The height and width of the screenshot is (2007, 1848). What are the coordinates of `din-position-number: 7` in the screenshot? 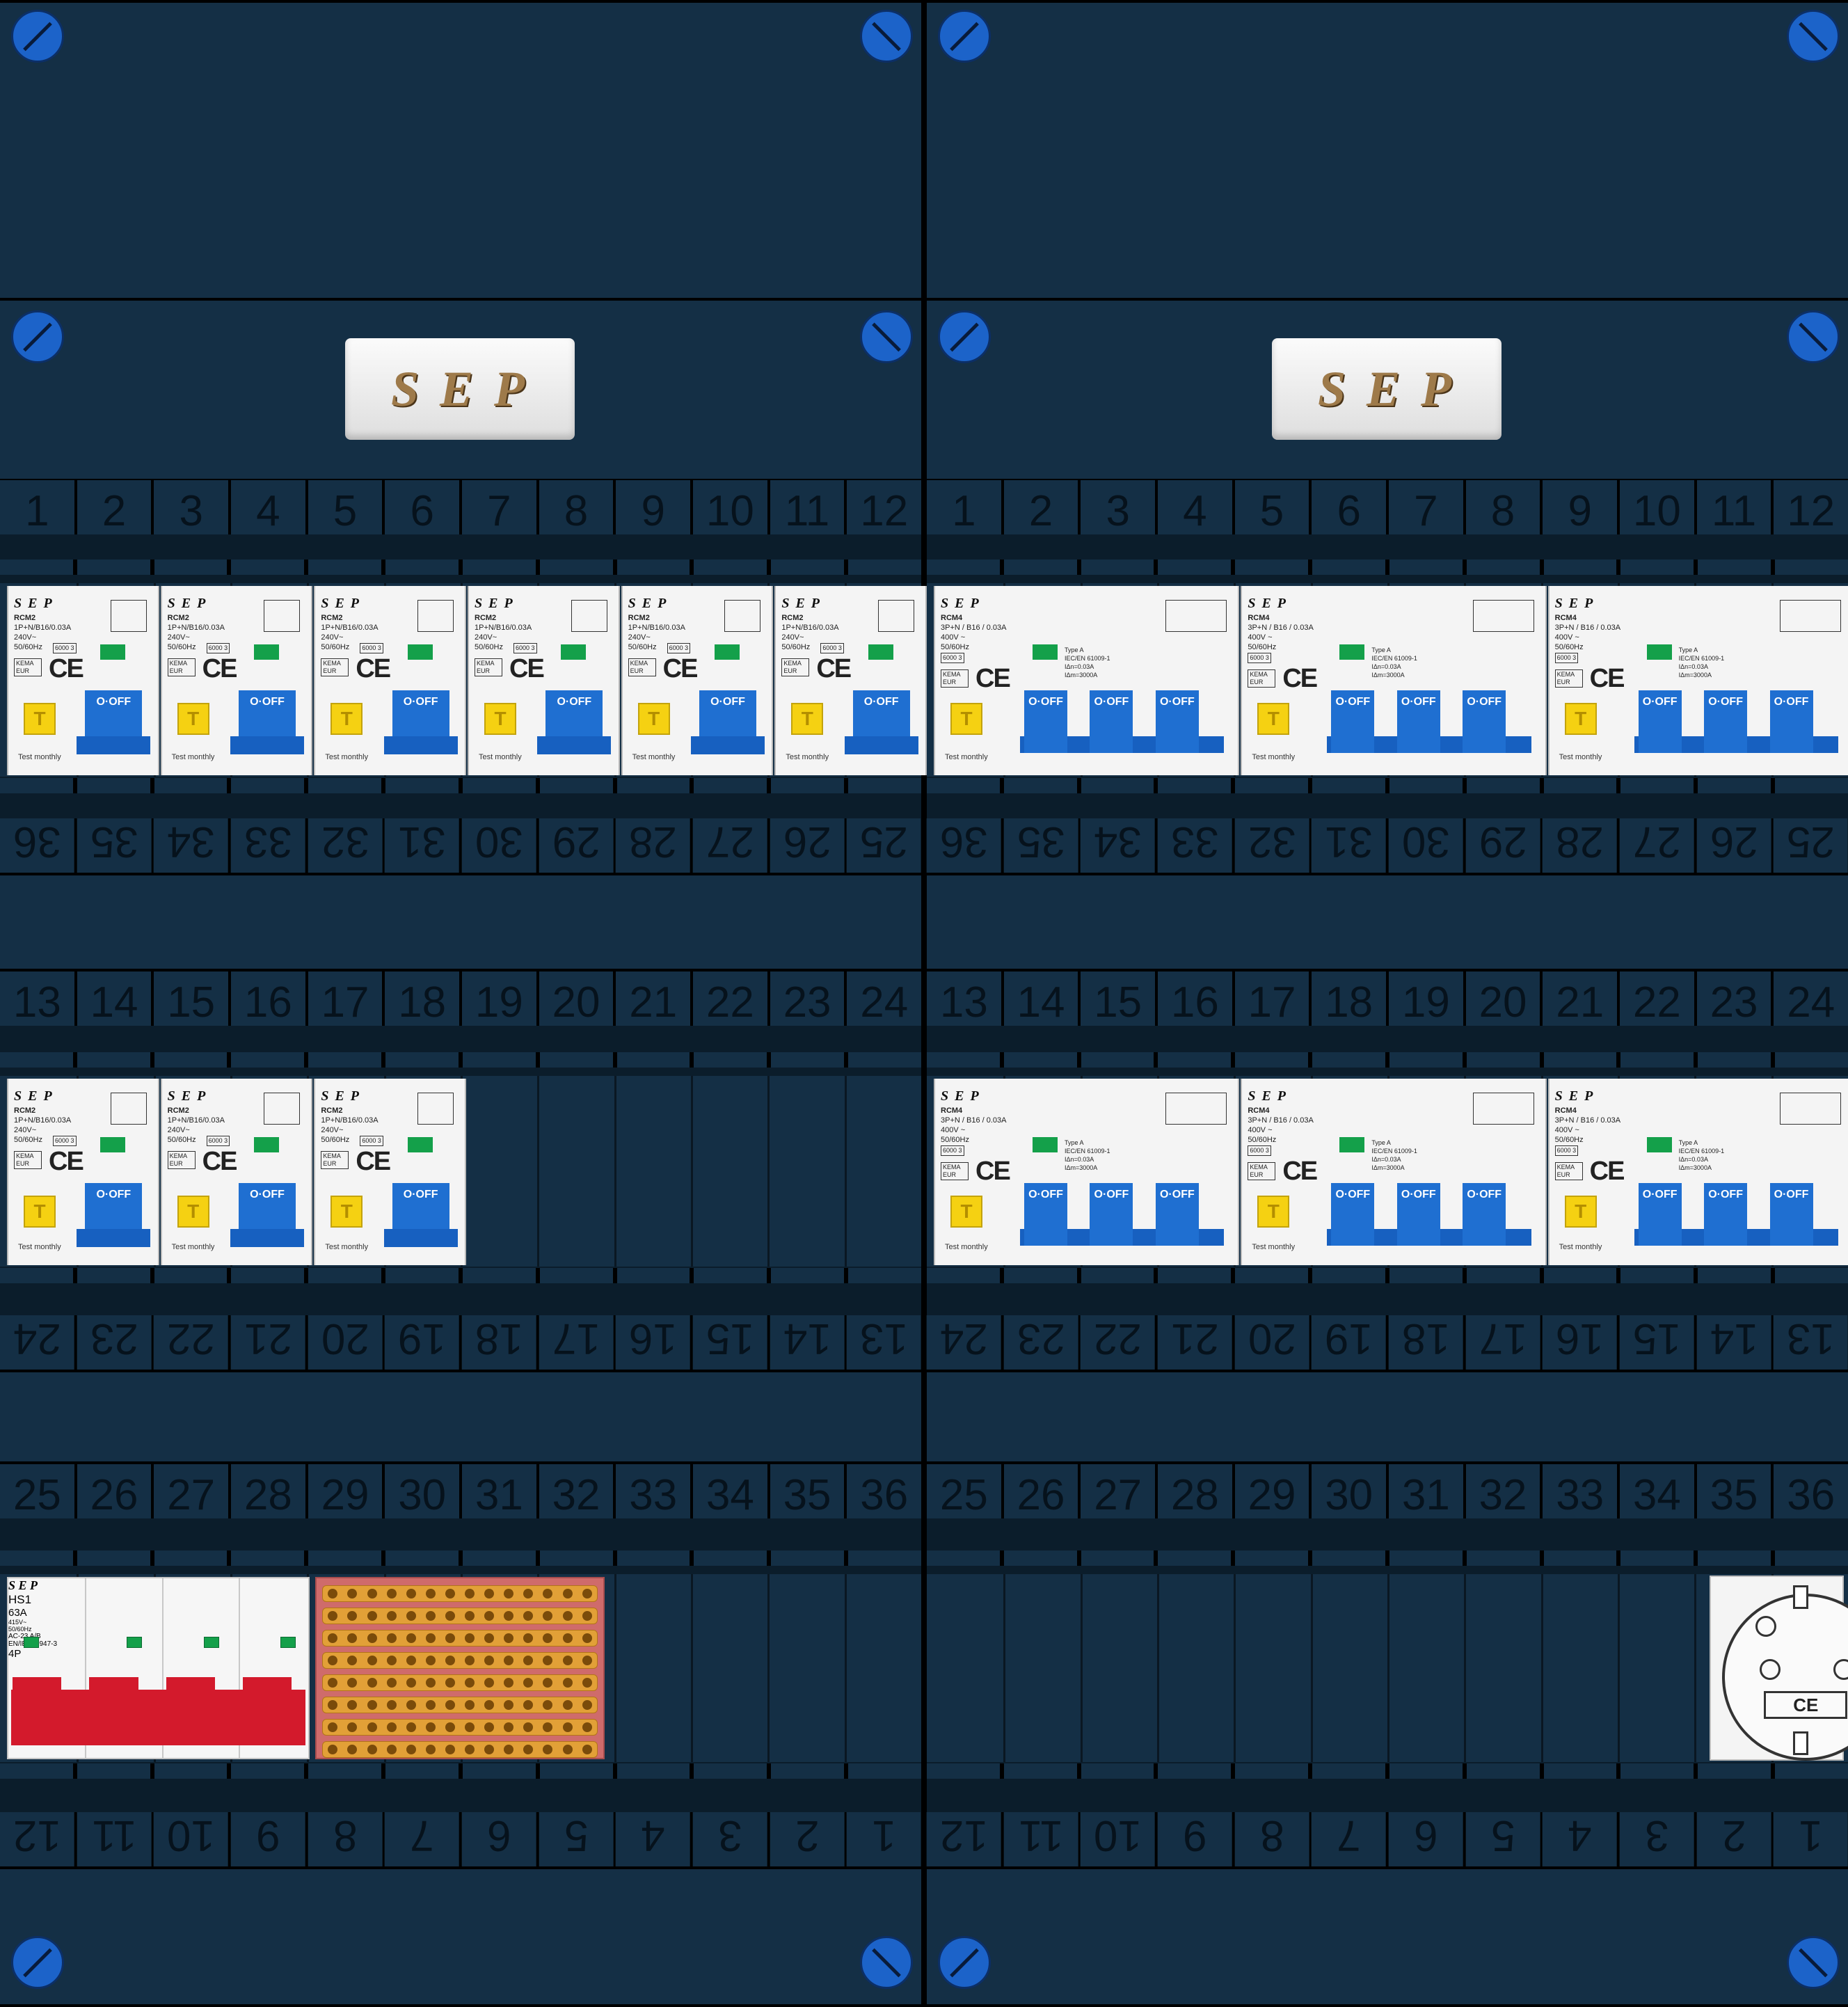 It's located at (1426, 507).